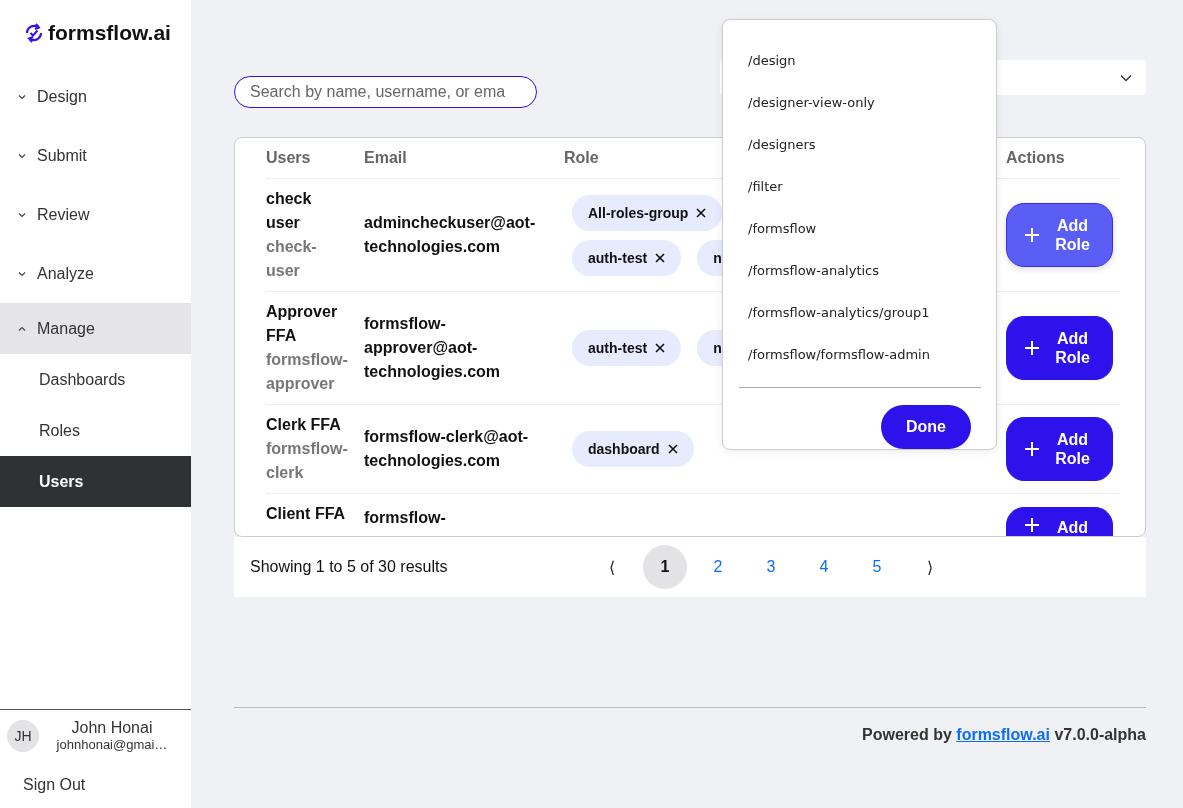 The width and height of the screenshot is (1183, 808). I want to click on dropdown-option: /designer-view-only, so click(811, 102).